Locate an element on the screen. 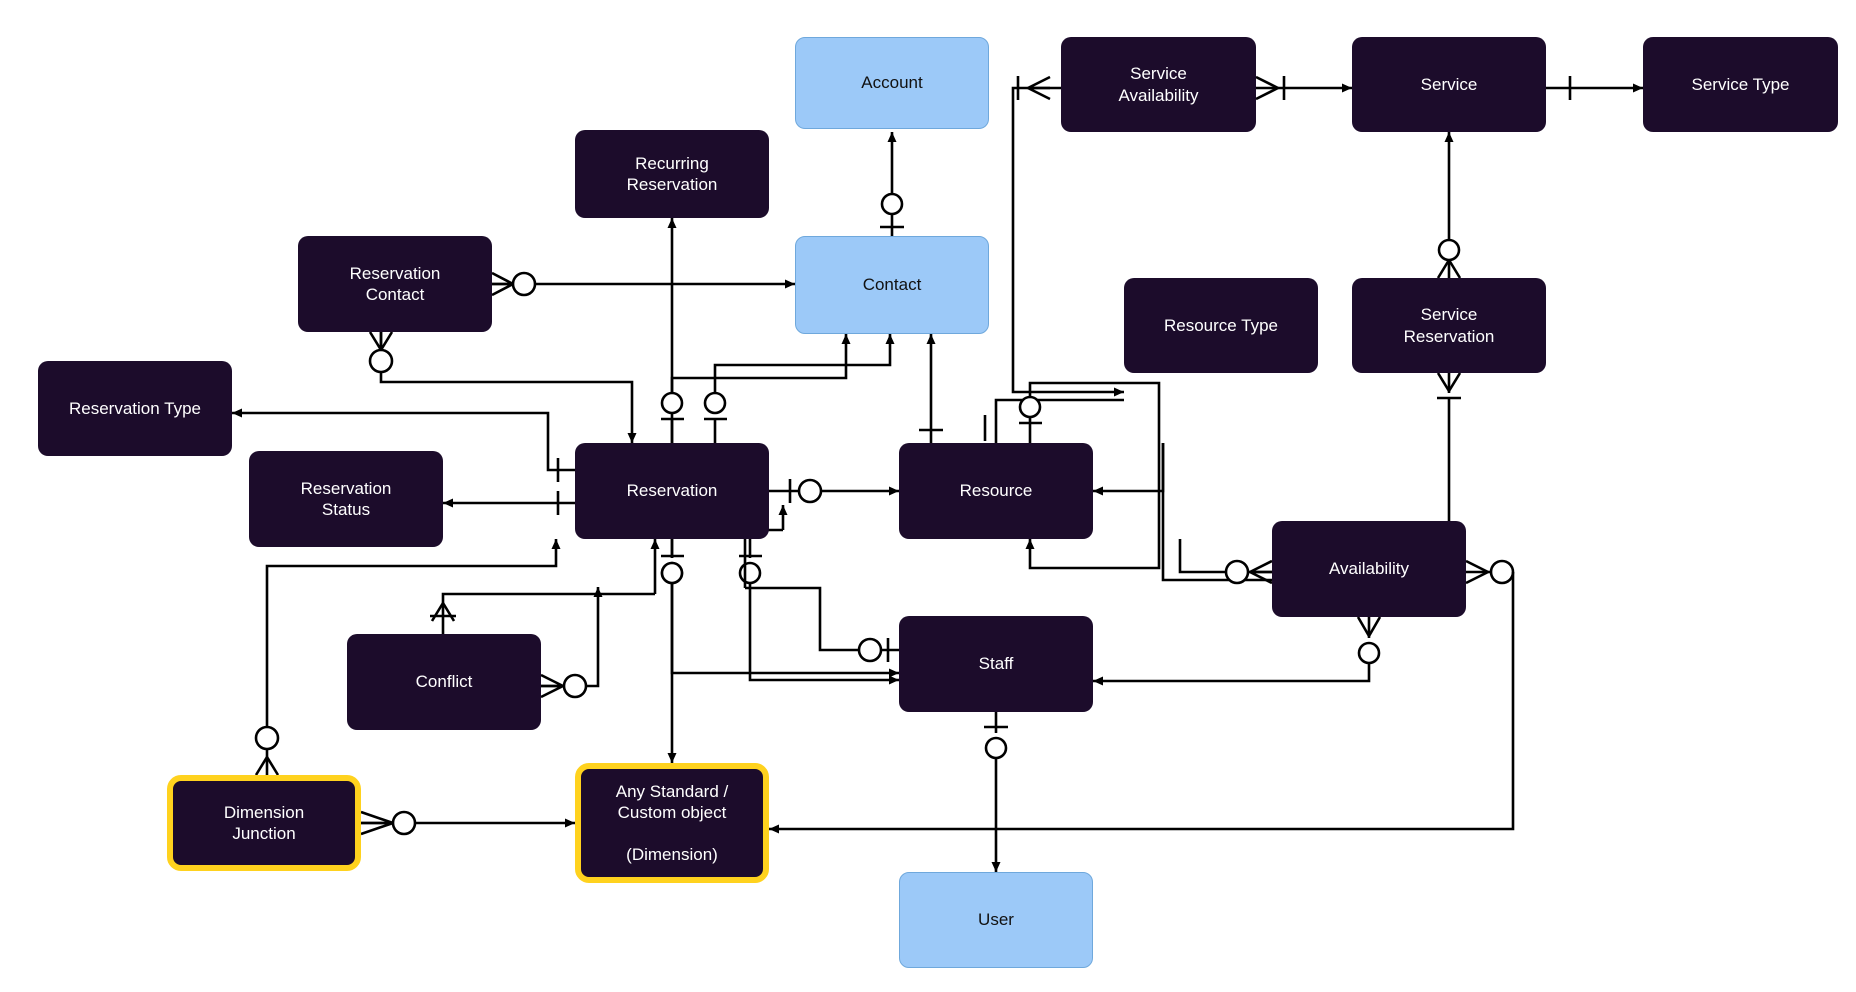  entity-service-type: Service Type is located at coordinates (1740, 84).